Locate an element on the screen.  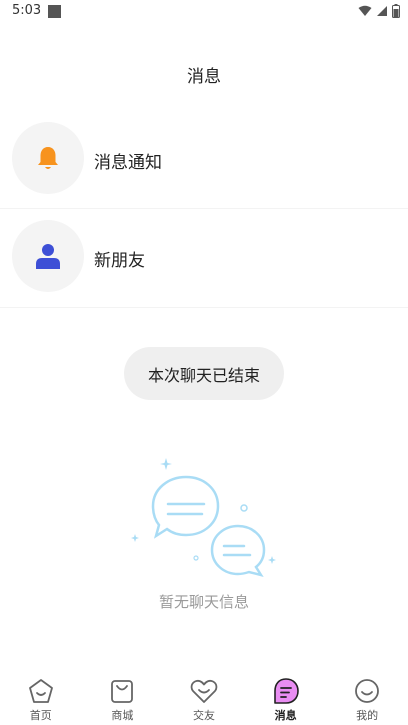
status-icons is located at coordinates (379, 11).